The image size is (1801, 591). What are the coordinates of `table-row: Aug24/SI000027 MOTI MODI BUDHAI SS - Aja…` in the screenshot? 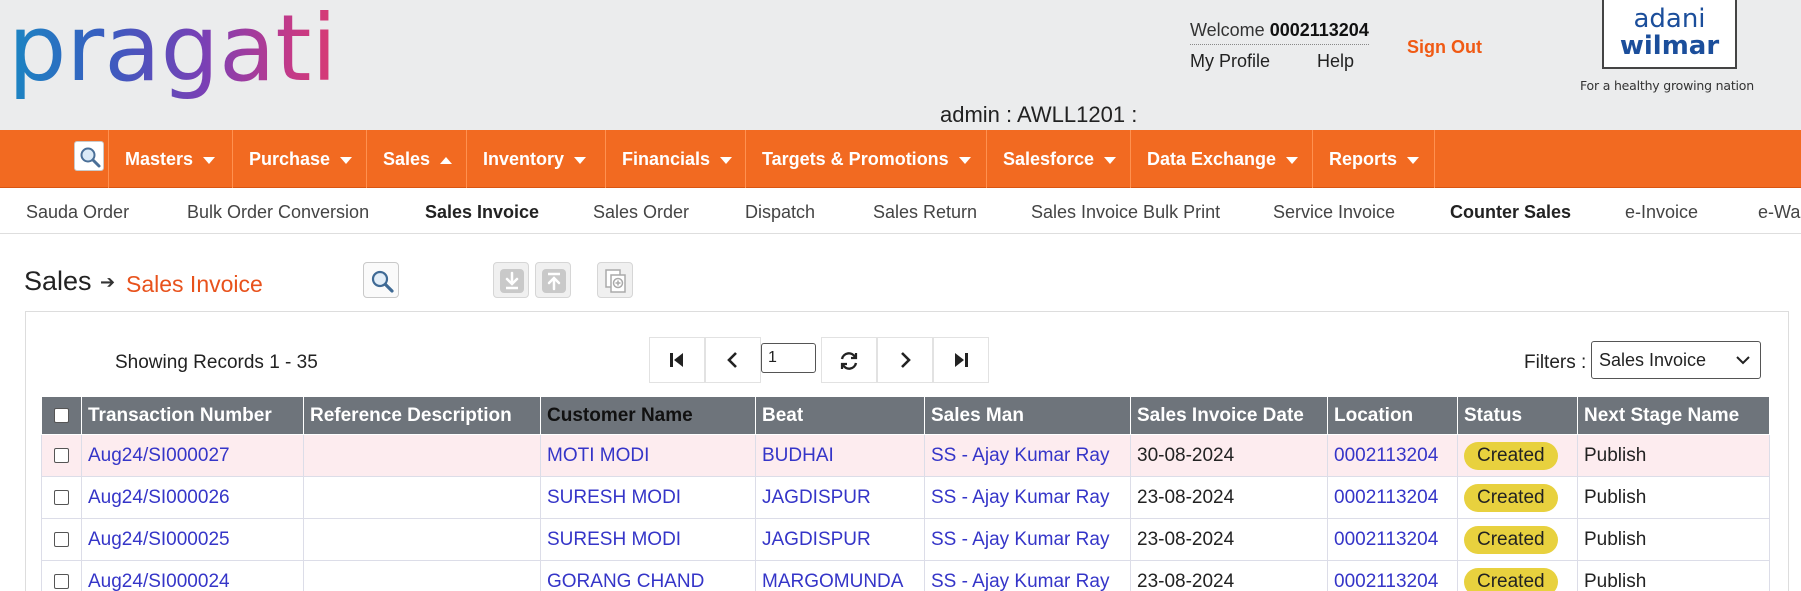 It's located at (905, 455).